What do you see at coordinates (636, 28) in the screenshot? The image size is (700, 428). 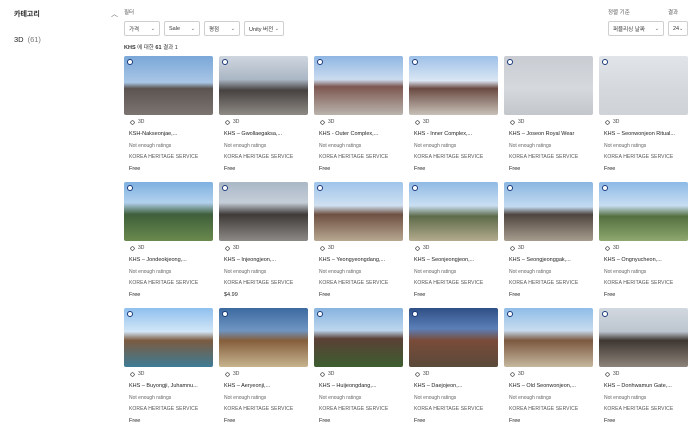 I see `sort-dropdown: 퍼블리싱 날짜 ⌄` at bounding box center [636, 28].